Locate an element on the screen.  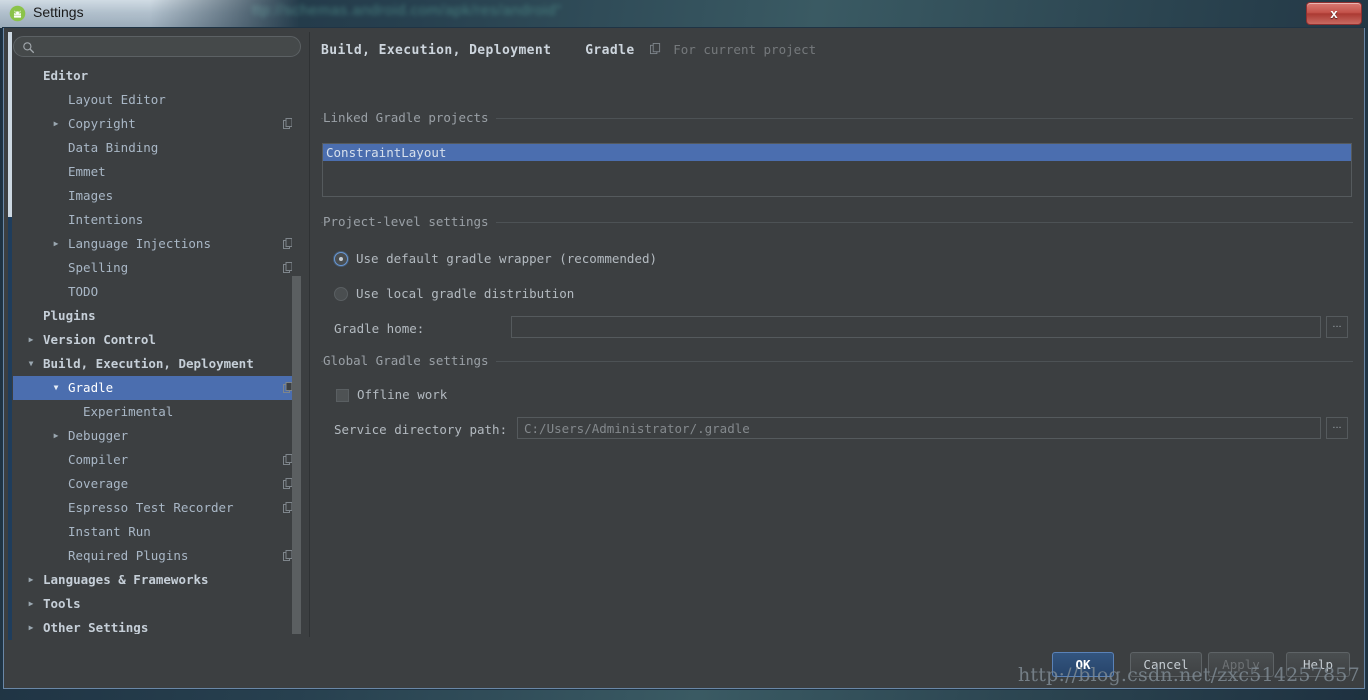
sidebar-item-label: Language Injections is located at coordinates (139, 243).